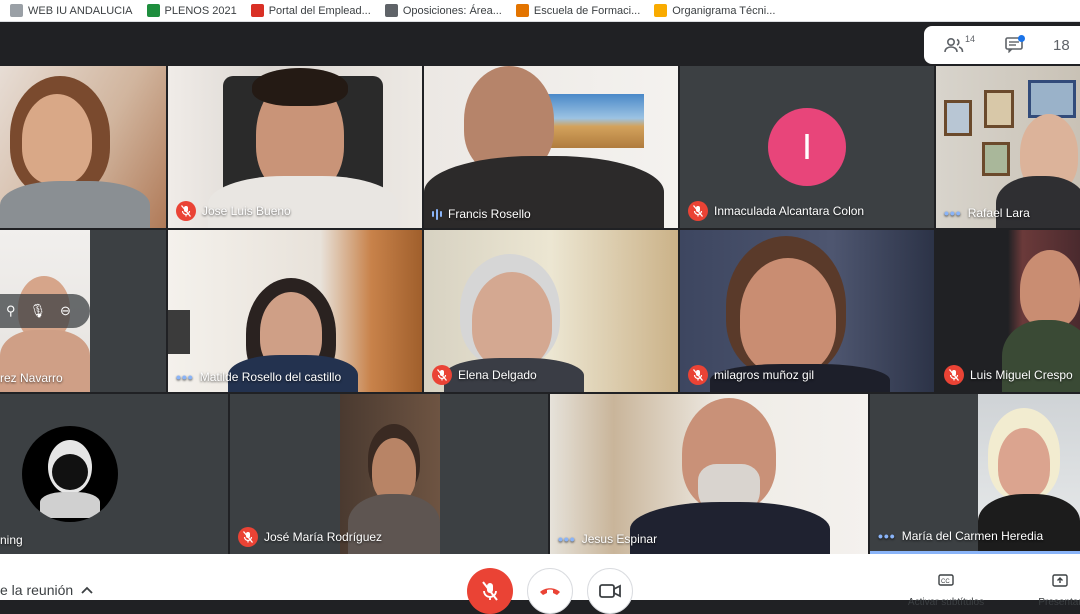 The image size is (1080, 614). Describe the element at coordinates (661, 10) in the screenshot. I see `org-chart-icon` at that location.